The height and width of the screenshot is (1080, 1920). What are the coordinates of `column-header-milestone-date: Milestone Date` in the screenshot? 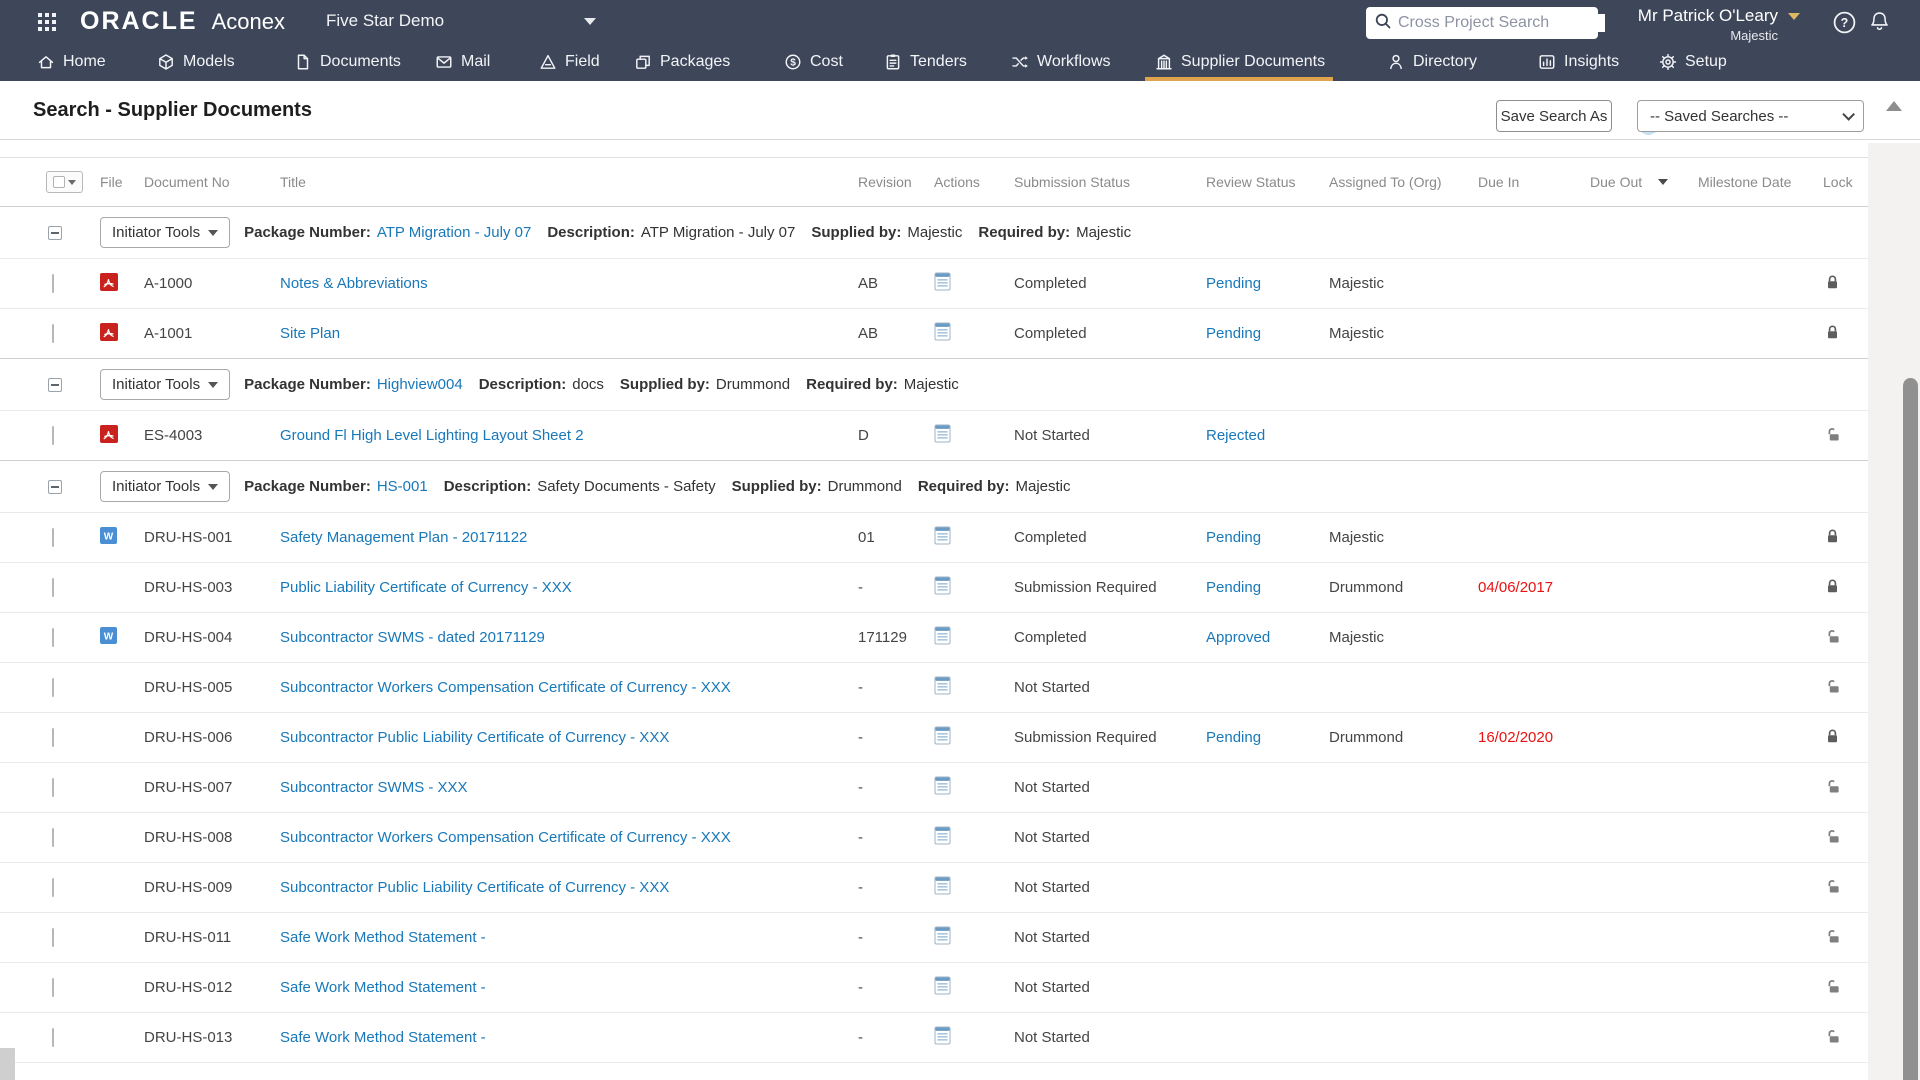 It's located at (1752, 182).